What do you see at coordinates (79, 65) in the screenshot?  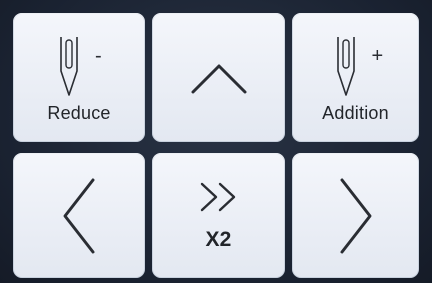 I see `needle-icon-wrap: -` at bounding box center [79, 65].